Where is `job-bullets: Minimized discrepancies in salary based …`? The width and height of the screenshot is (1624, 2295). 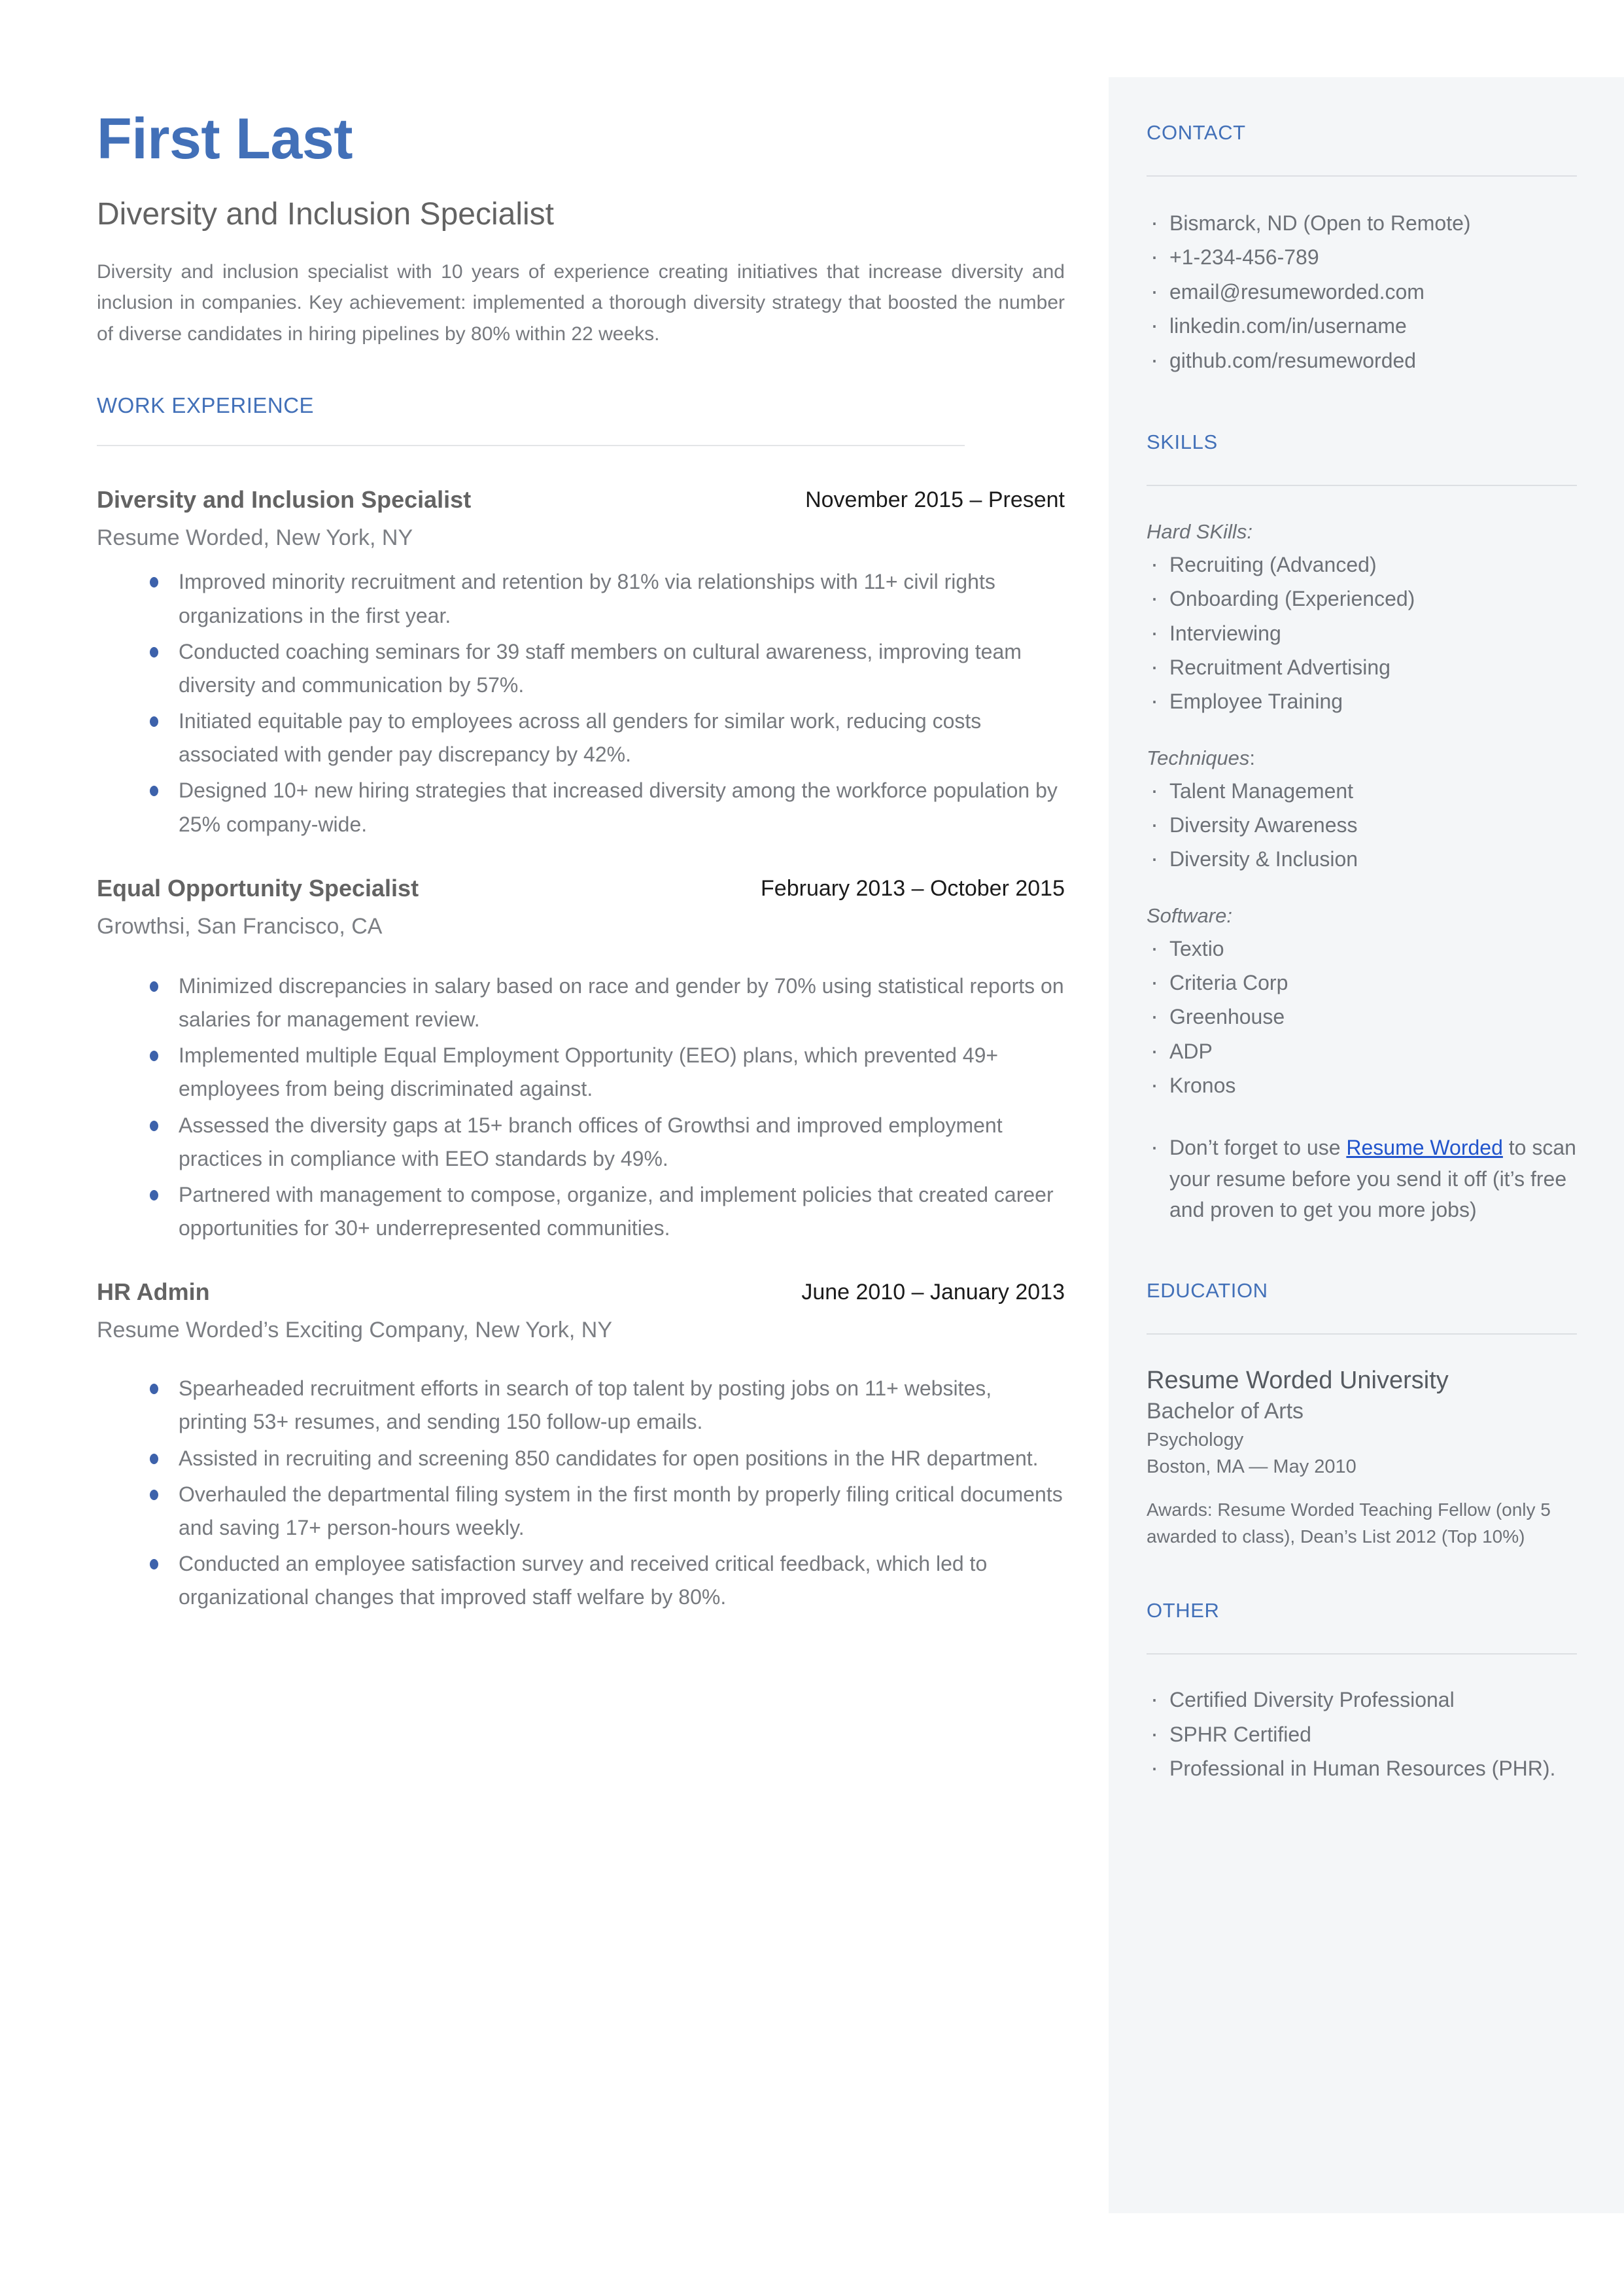 job-bullets: Minimized discrepancies in salary based … is located at coordinates (581, 1108).